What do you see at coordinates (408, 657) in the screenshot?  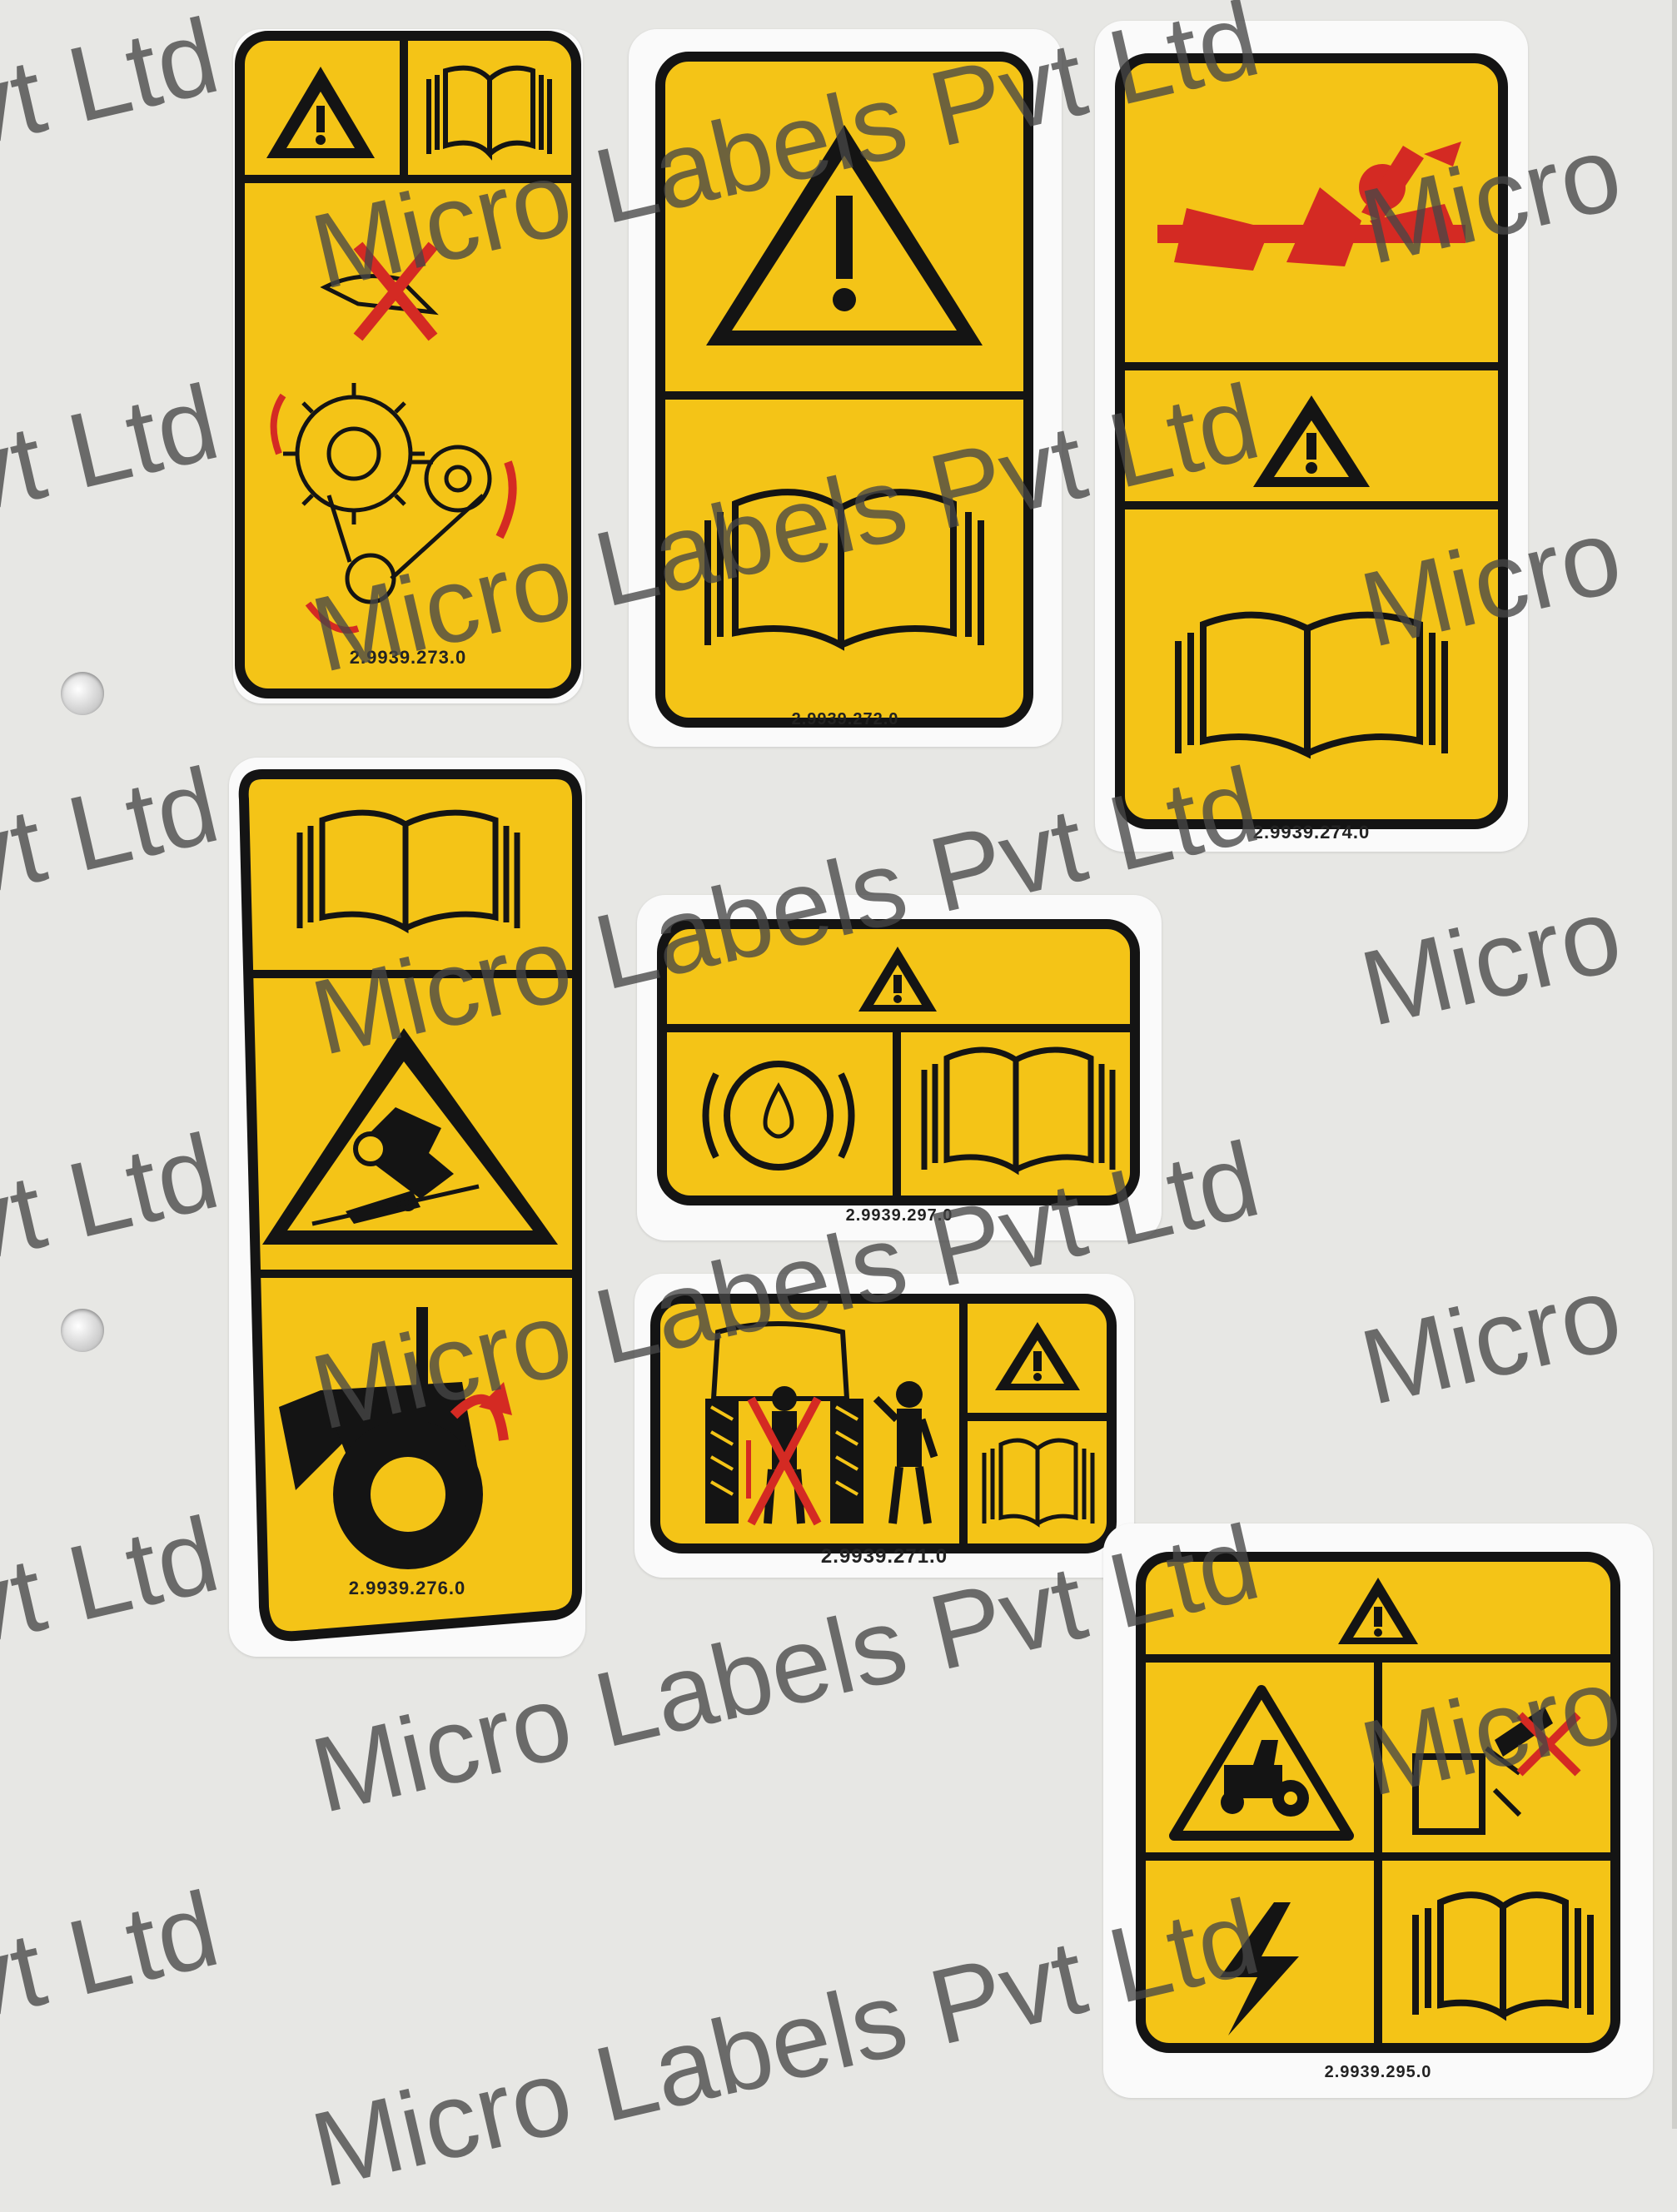 I see `part-number: 2.9939.273.0` at bounding box center [408, 657].